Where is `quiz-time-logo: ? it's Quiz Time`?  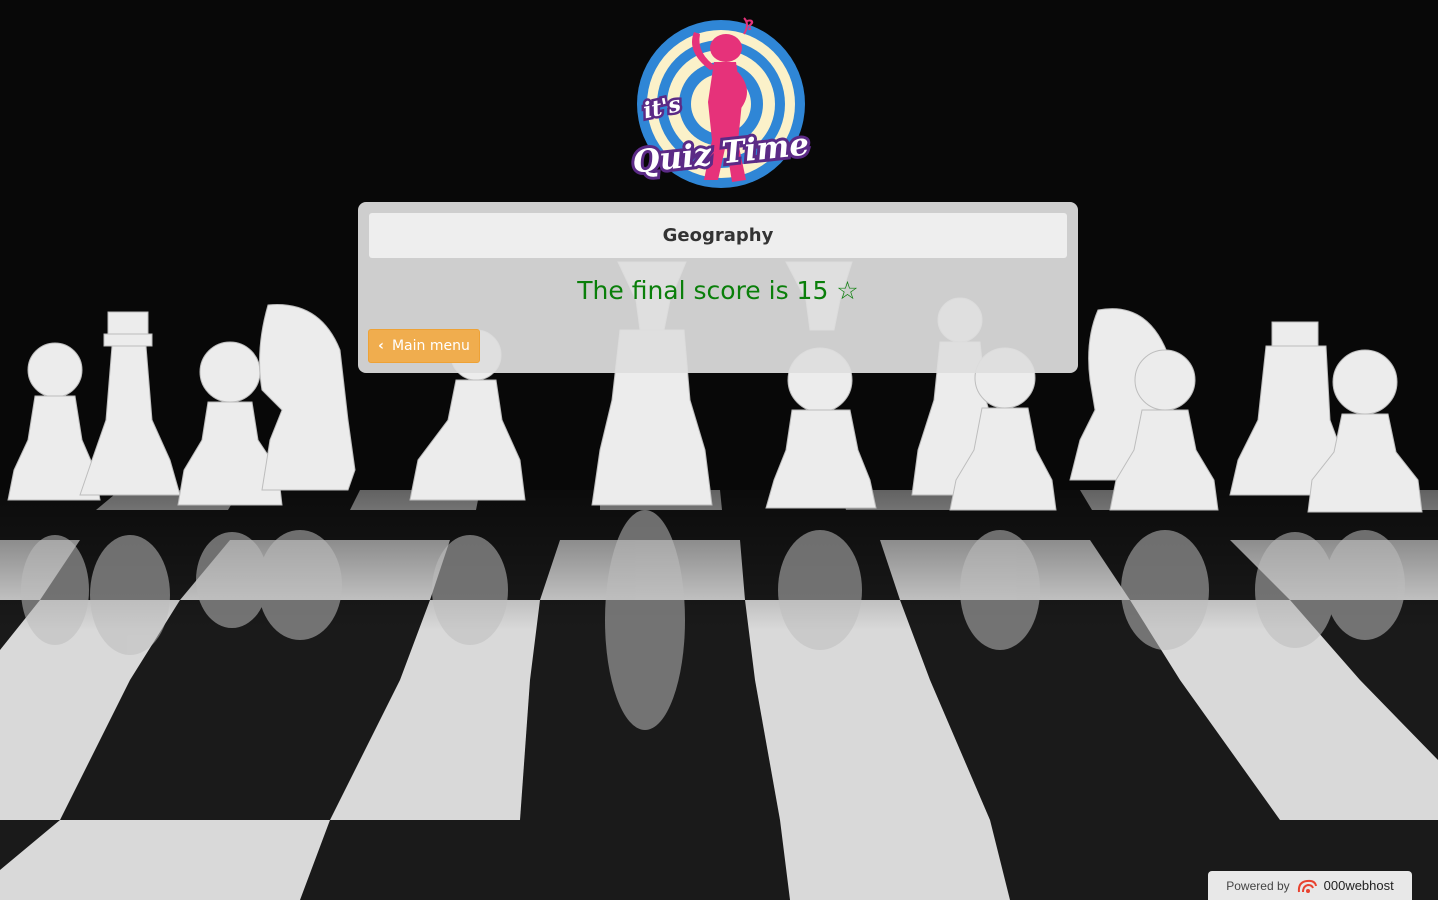
quiz-time-logo: ? it's Quiz Time is located at coordinates (720, 102).